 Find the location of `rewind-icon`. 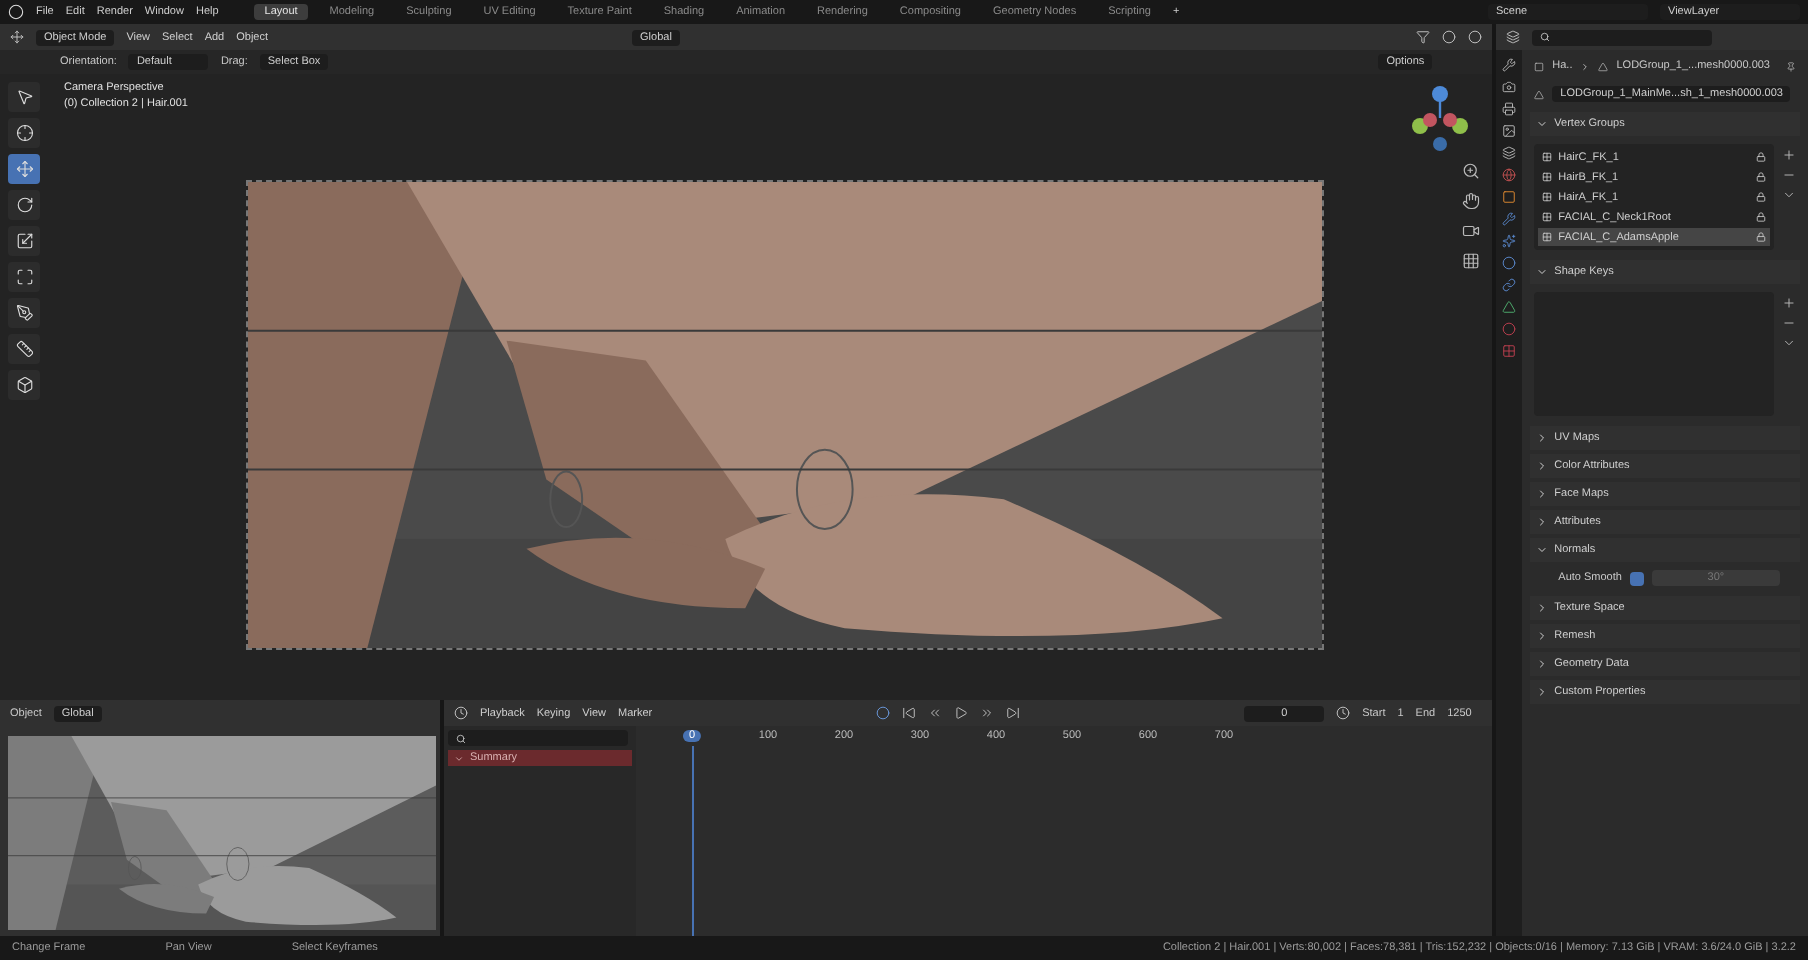

rewind-icon is located at coordinates (935, 713).